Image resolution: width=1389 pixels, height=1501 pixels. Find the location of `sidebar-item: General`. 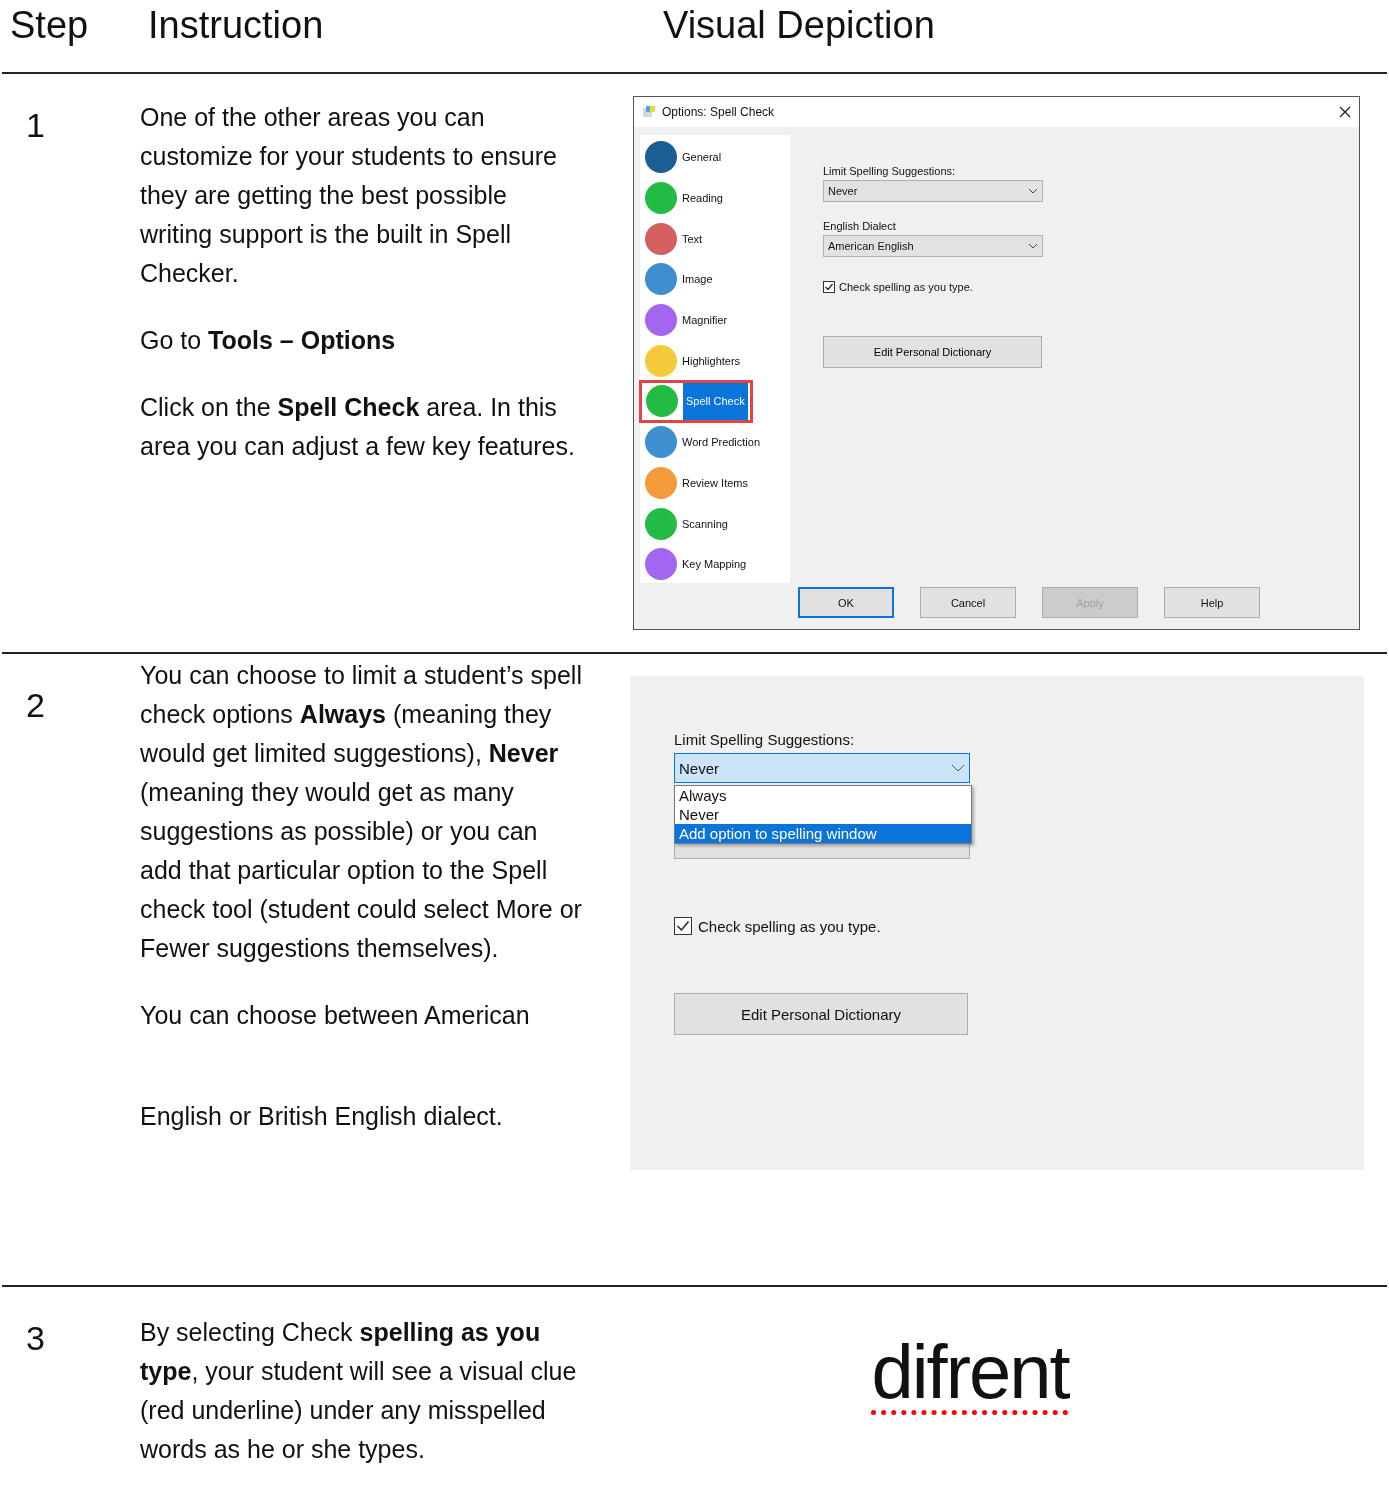

sidebar-item: General is located at coordinates (715, 157).